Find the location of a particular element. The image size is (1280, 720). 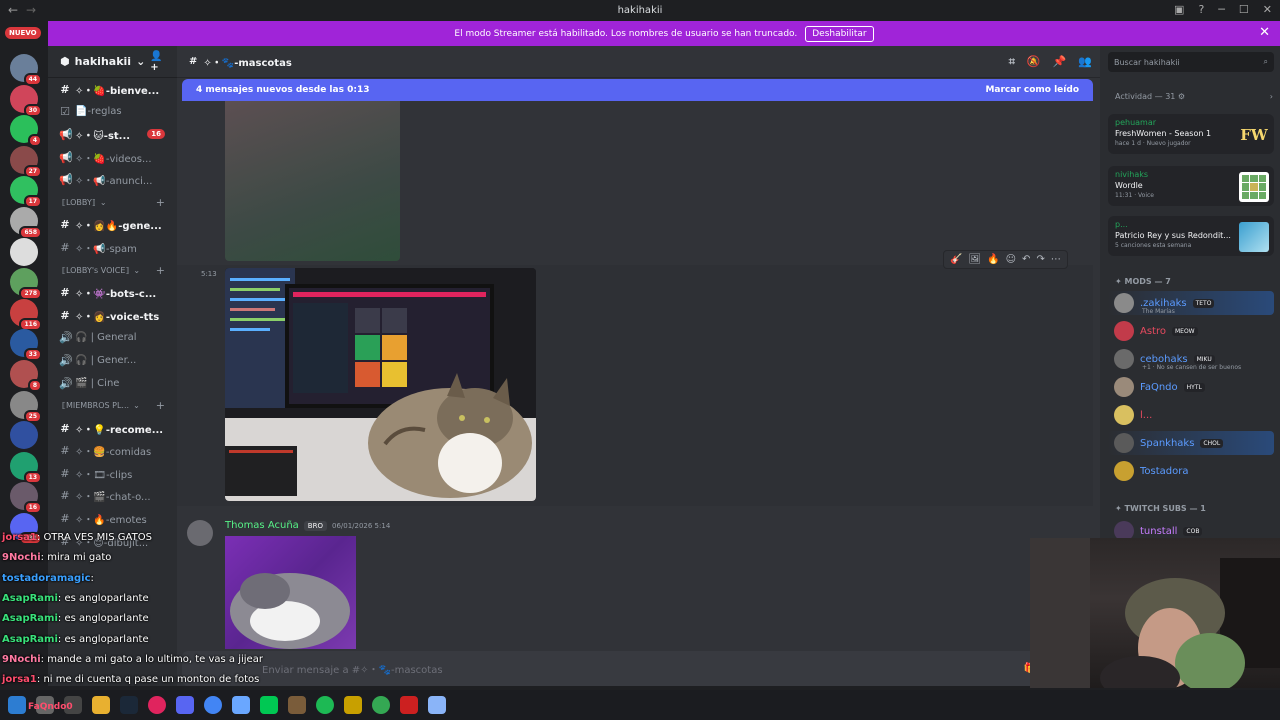

guild-header: ⬢ hakihakii ⌄ 👤+ is located at coordinates (112, 62).